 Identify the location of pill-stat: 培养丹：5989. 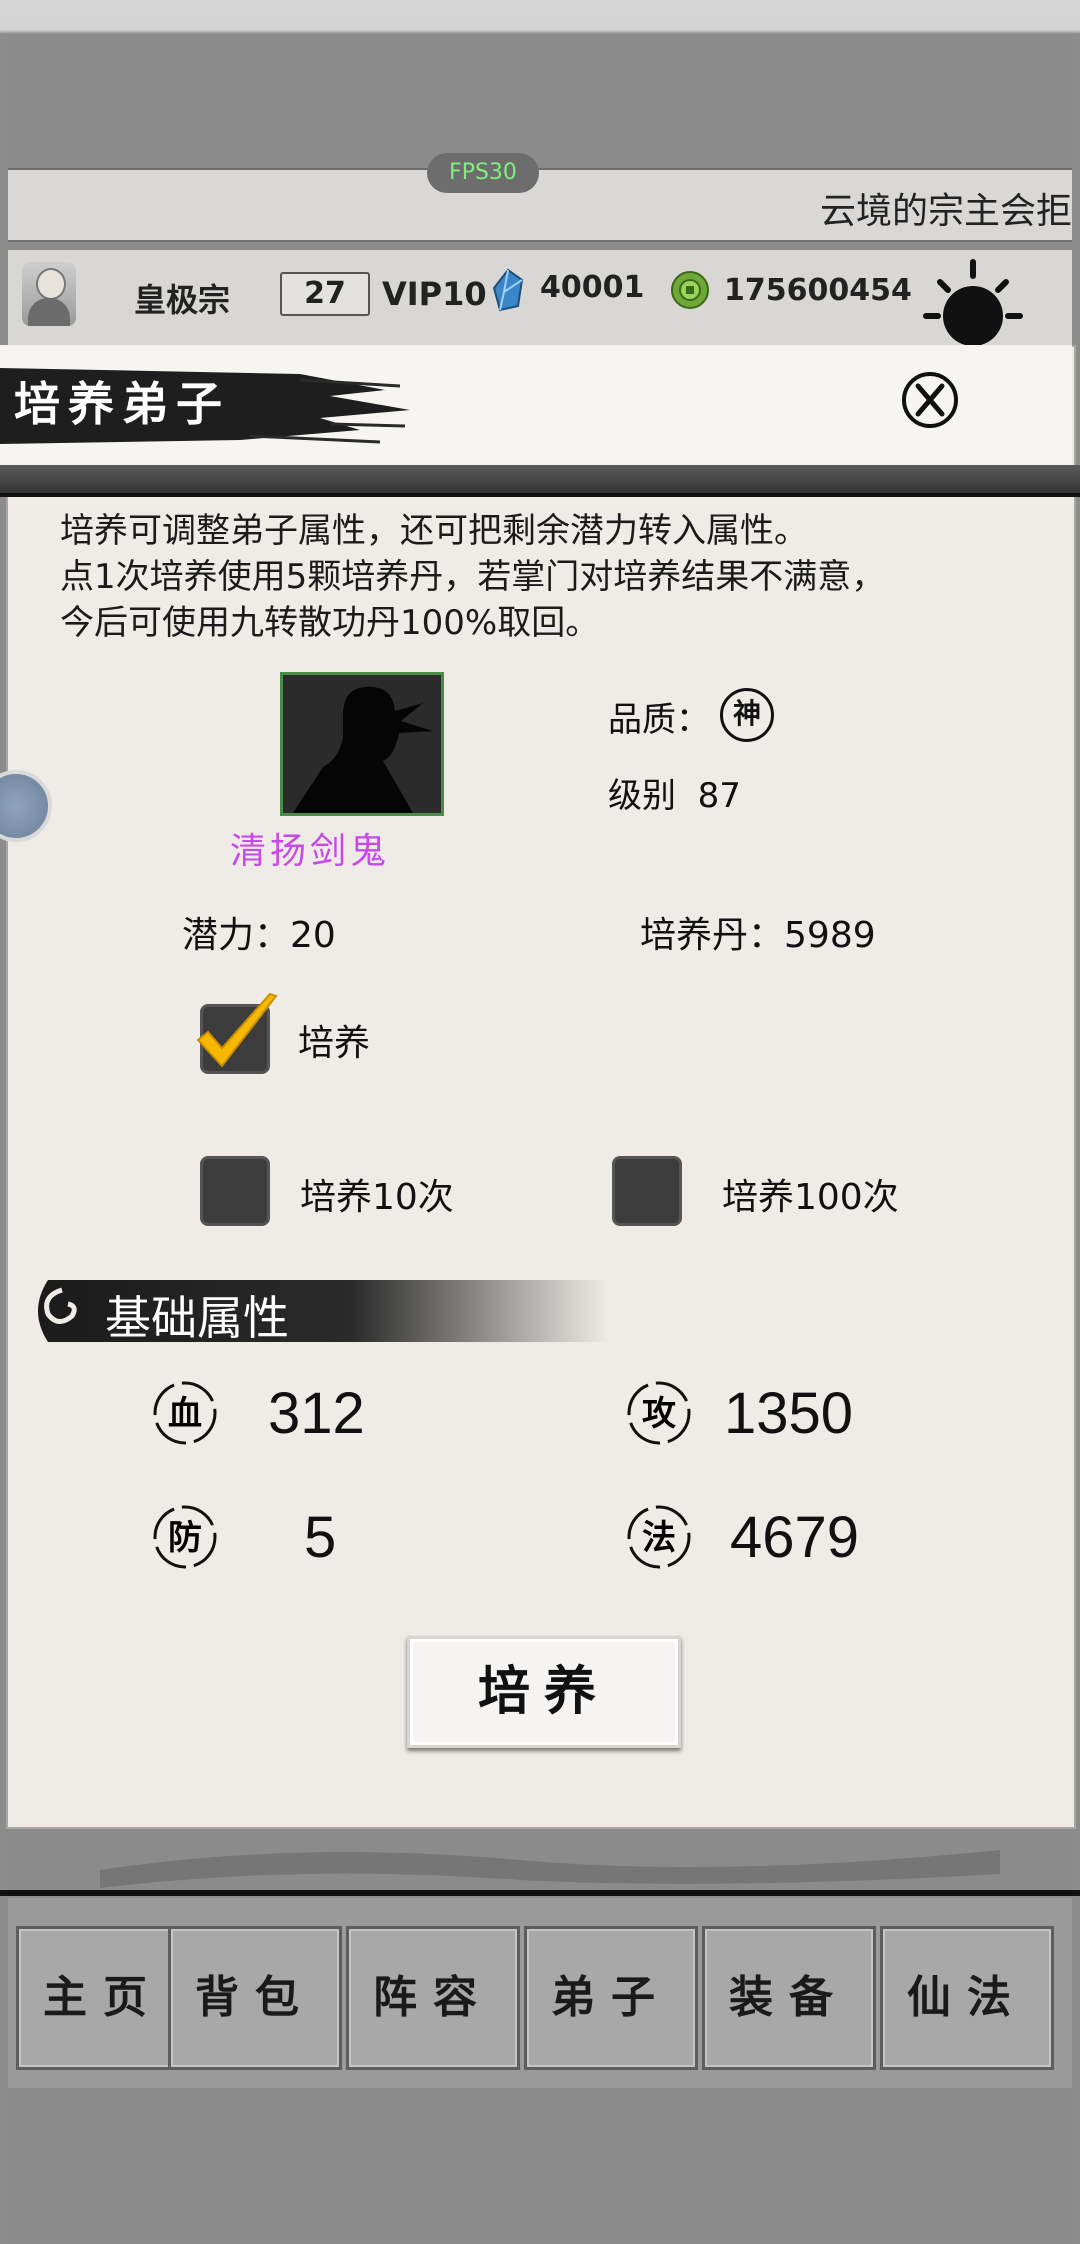
(758, 932).